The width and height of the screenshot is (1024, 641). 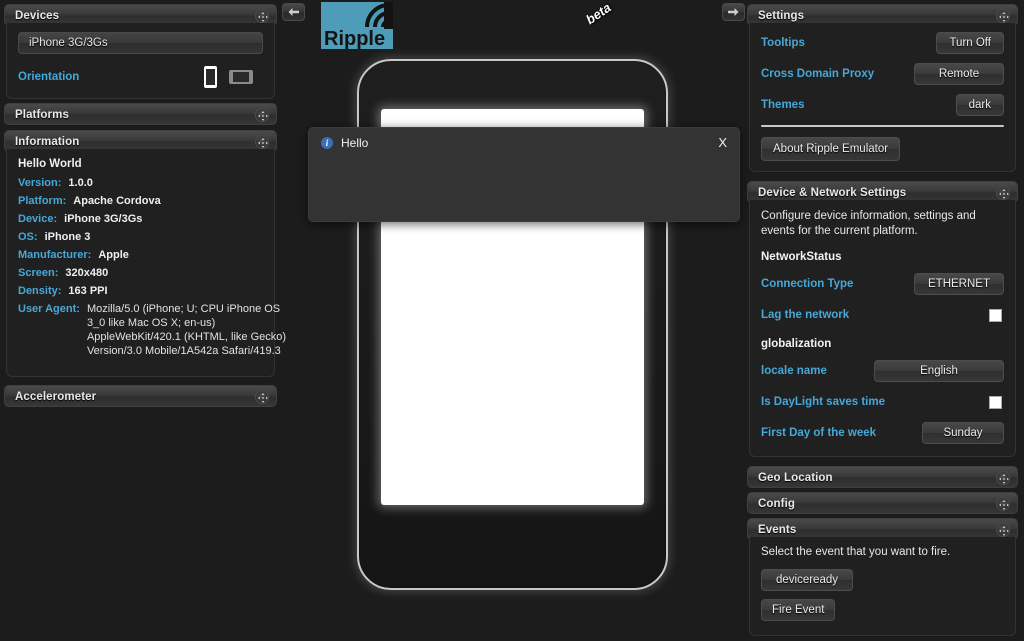 What do you see at coordinates (979, 105) in the screenshot?
I see `themes-select: dark` at bounding box center [979, 105].